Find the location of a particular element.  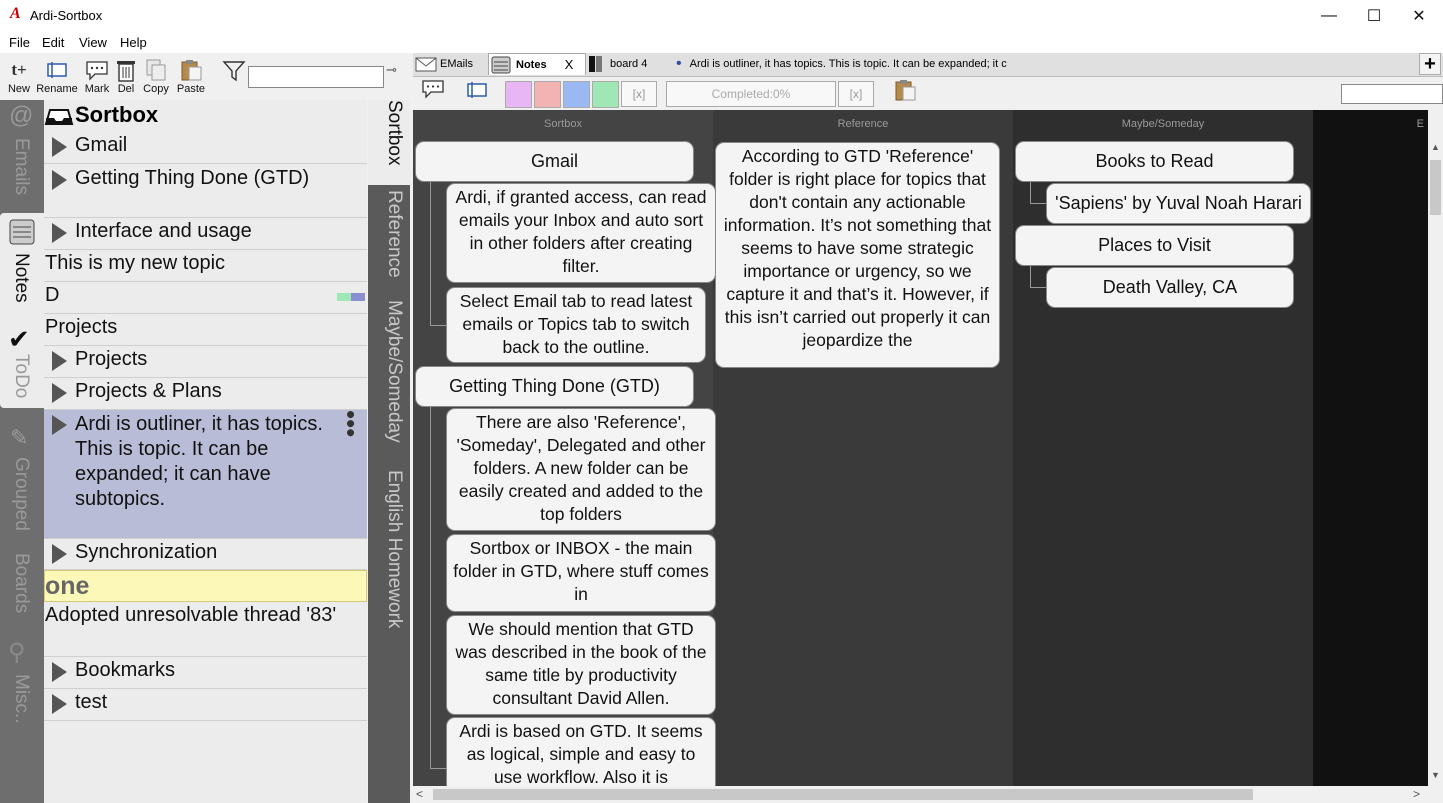

minimize-button: — is located at coordinates (1329, 15).